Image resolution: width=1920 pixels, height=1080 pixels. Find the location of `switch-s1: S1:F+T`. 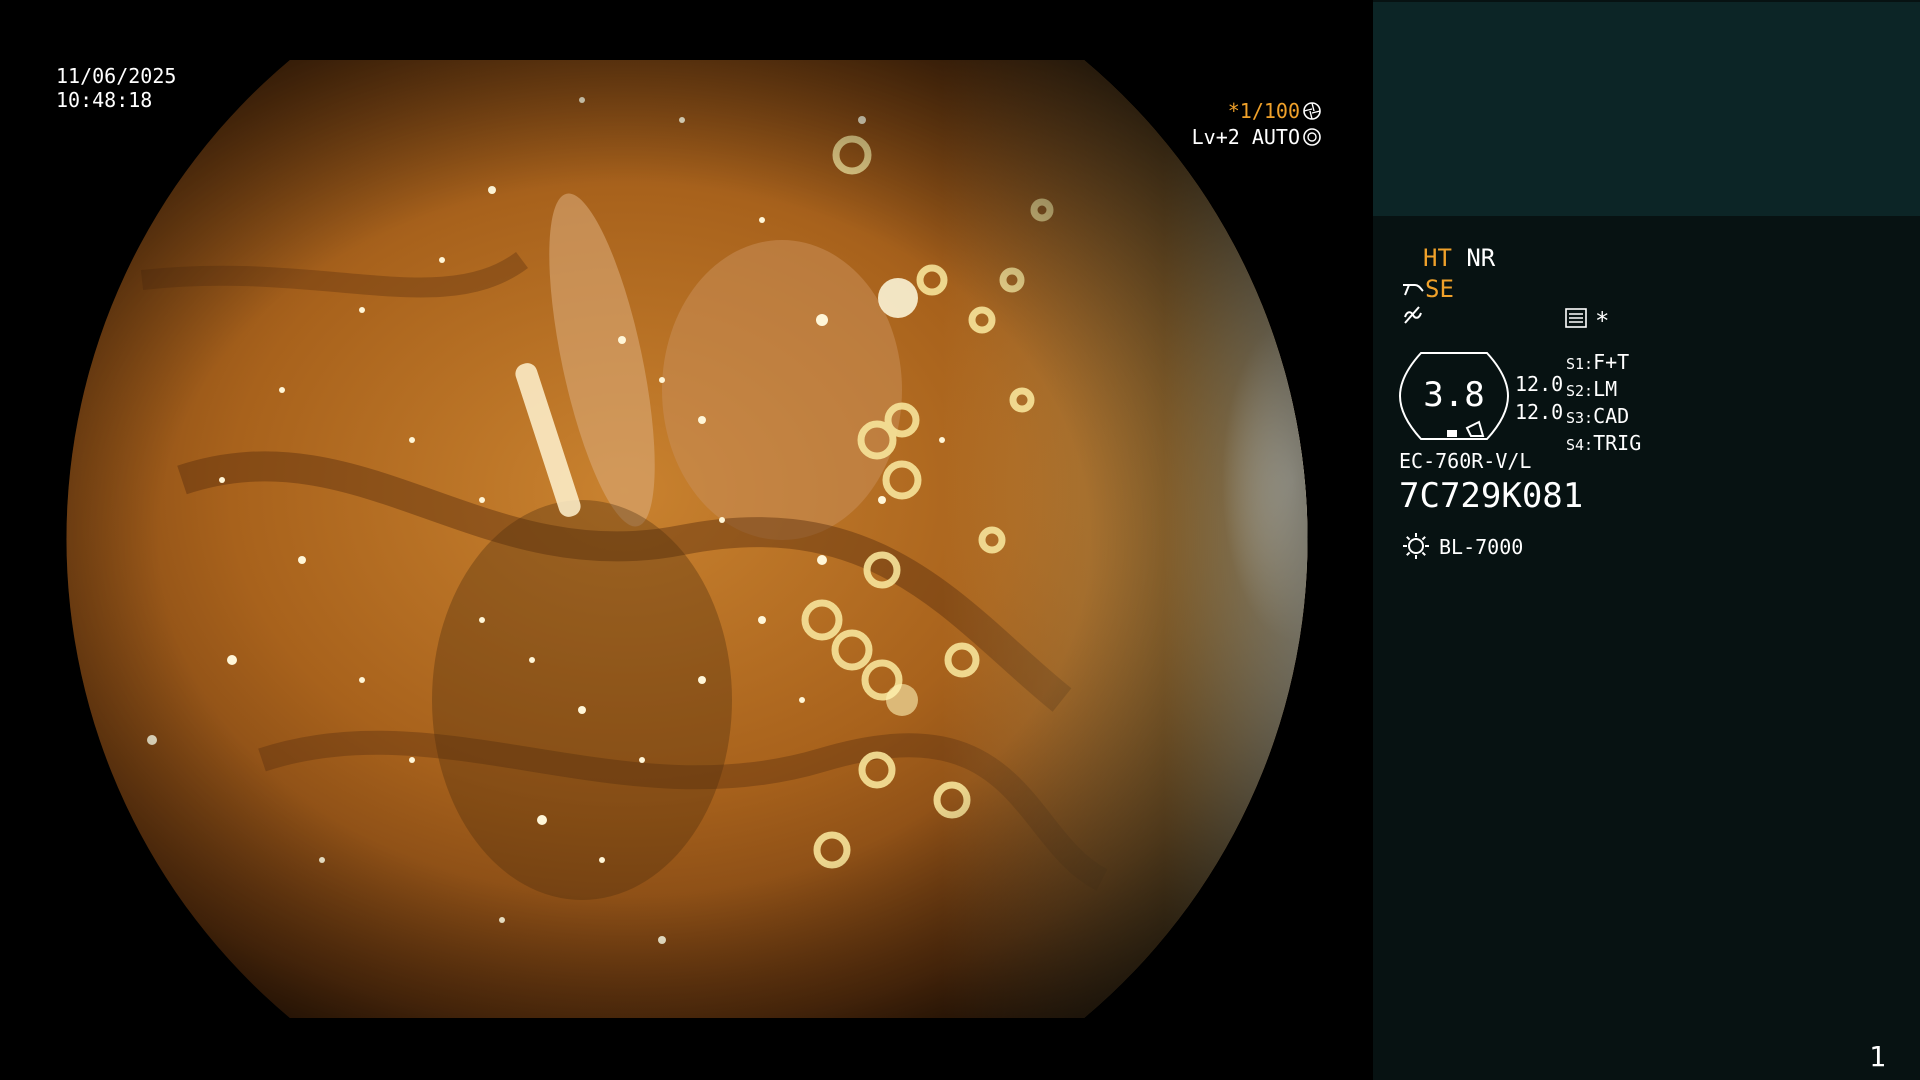

switch-s1: S1:F+T is located at coordinates (1598, 362).